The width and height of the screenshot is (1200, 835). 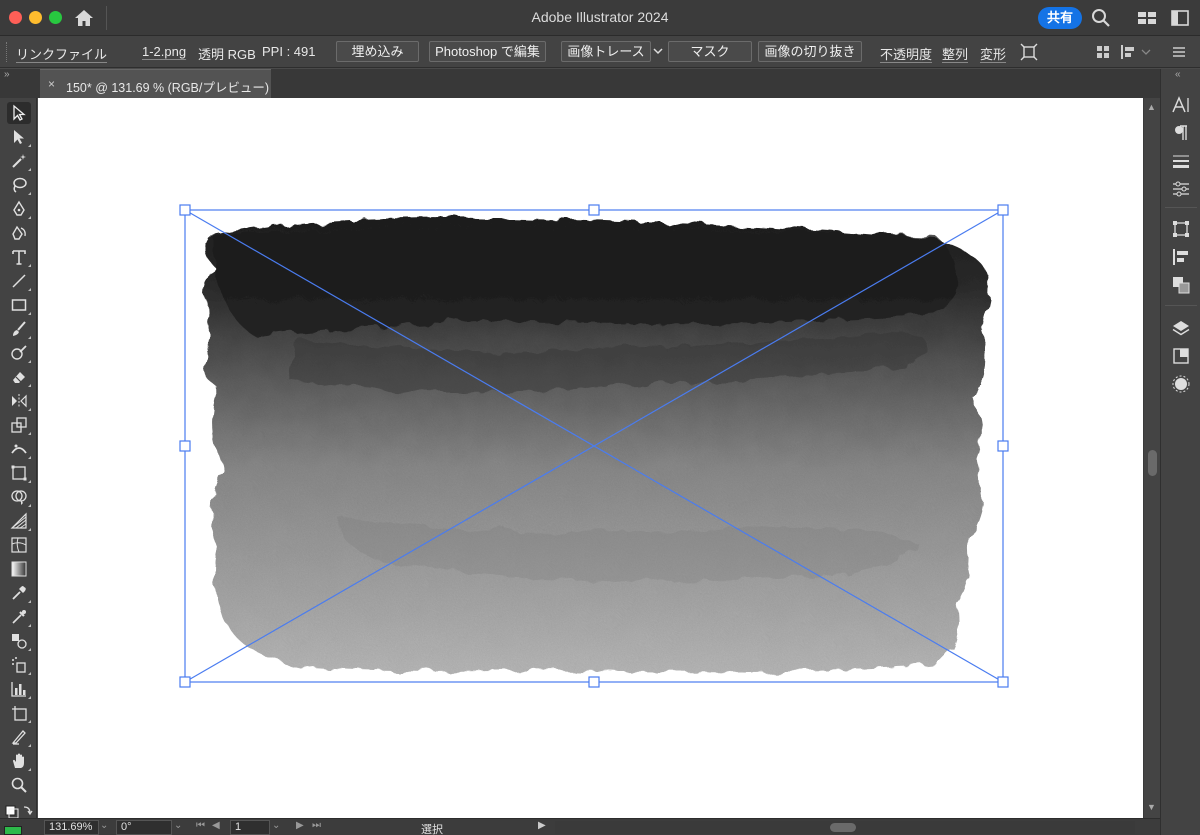 What do you see at coordinates (1181, 257) in the screenshot?
I see `align-panel-icon` at bounding box center [1181, 257].